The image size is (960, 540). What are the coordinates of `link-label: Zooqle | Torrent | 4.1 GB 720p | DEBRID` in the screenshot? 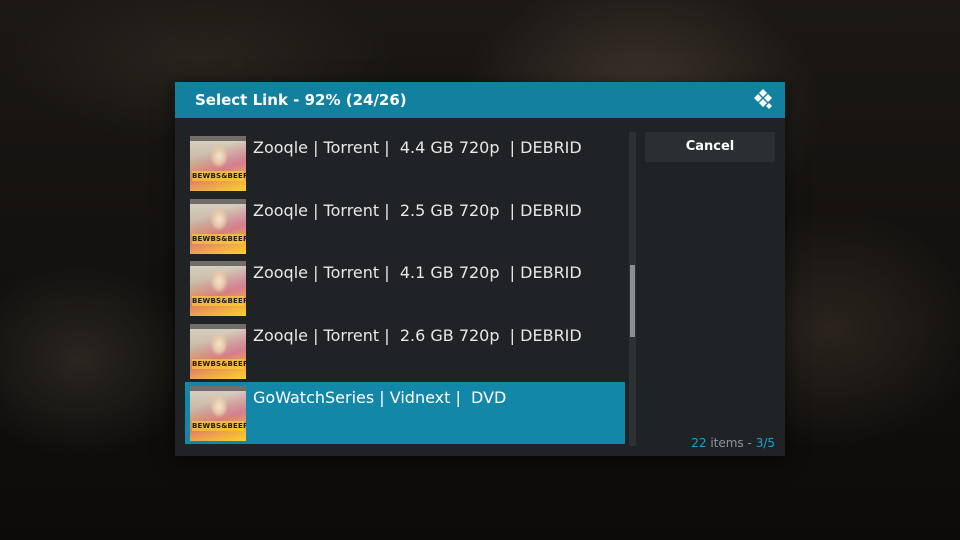 It's located at (417, 272).